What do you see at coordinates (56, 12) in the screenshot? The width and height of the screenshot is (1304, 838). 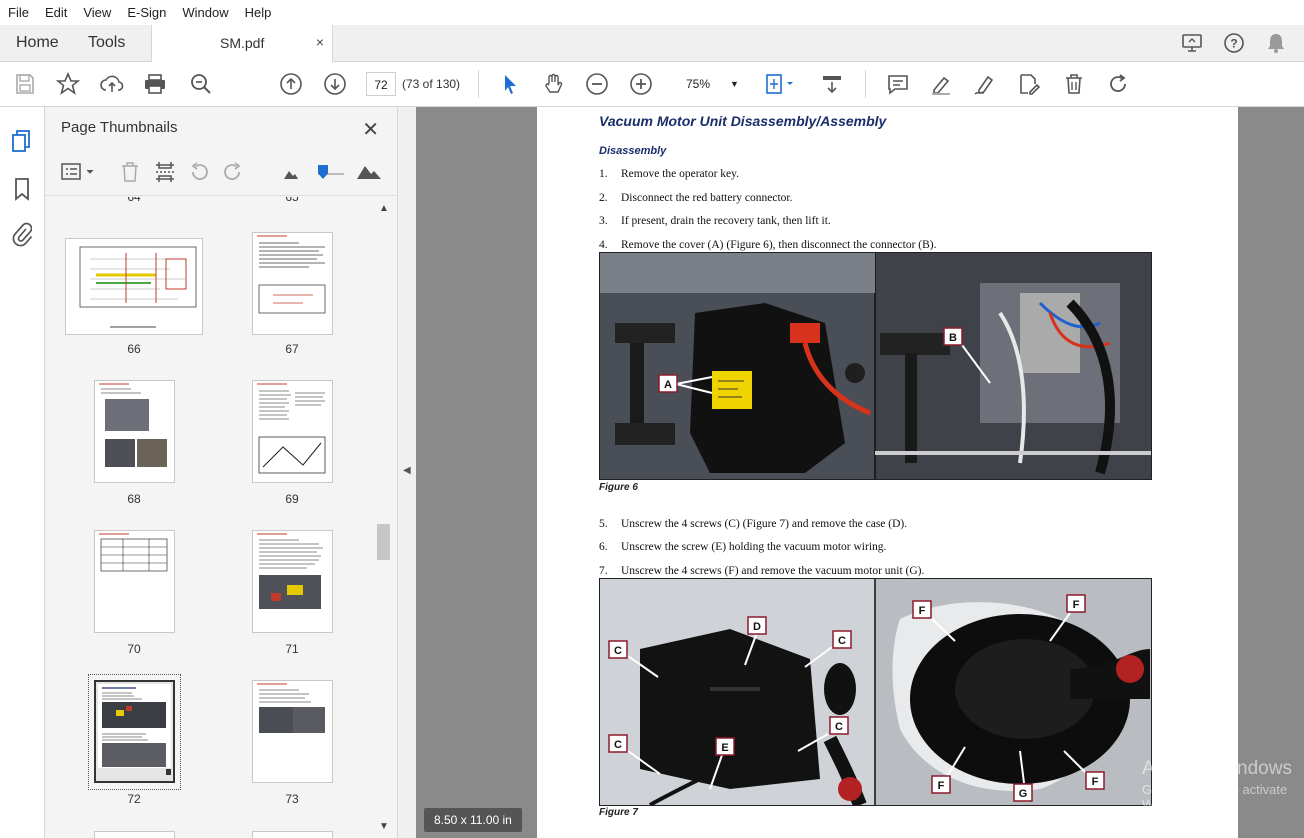 I see `menu-edit: Edit` at bounding box center [56, 12].